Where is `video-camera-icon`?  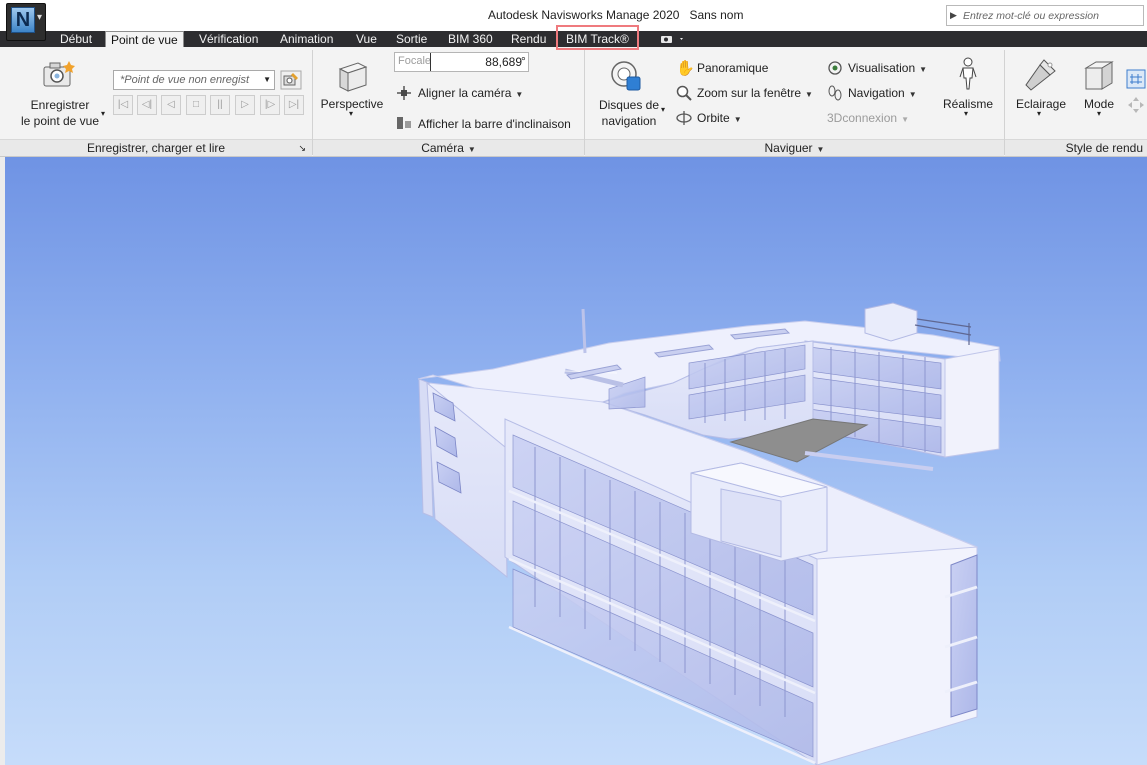
video-camera-icon is located at coordinates (672, 39).